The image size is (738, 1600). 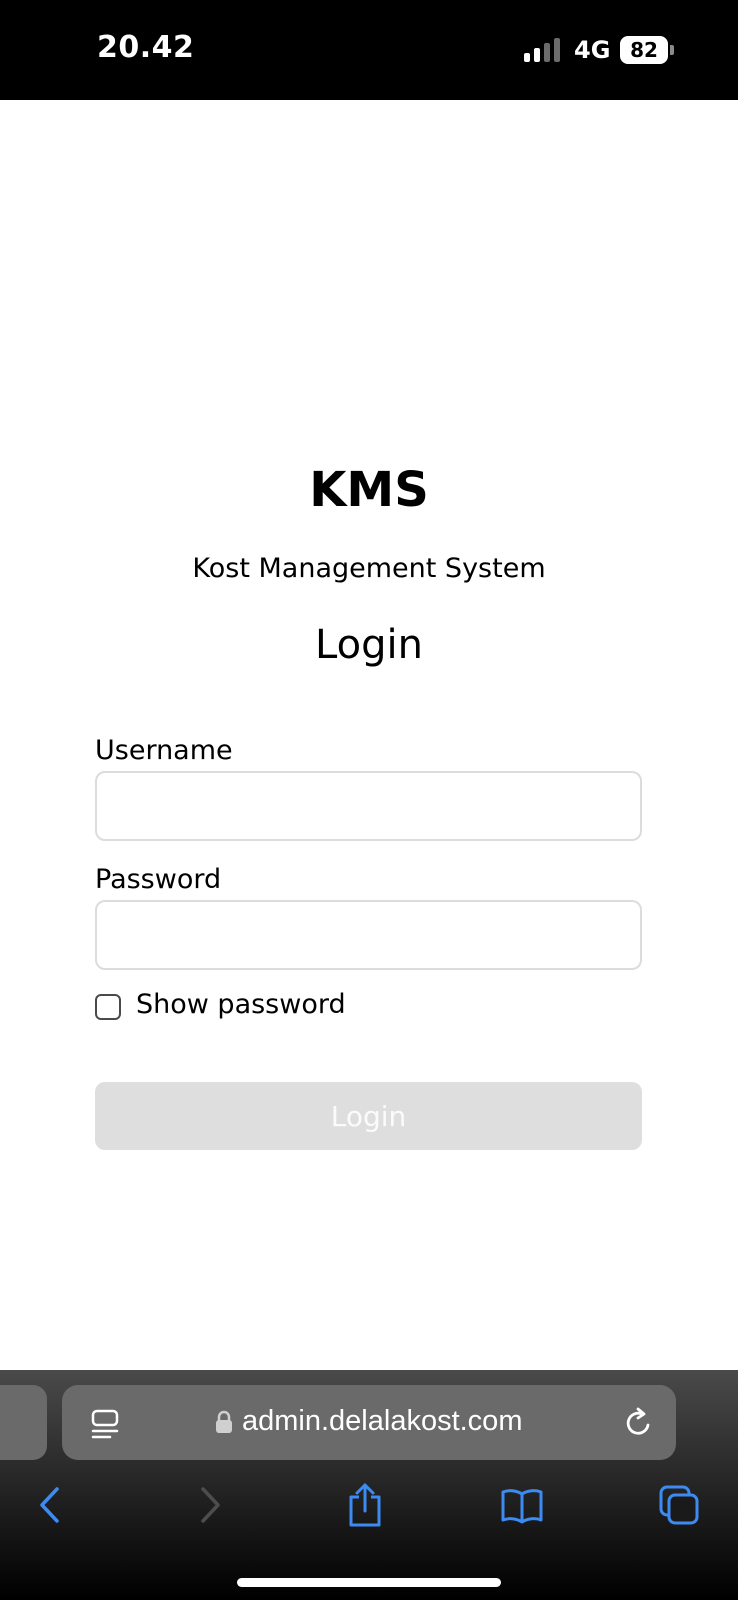 I want to click on url-text: admin.delalakost.com, so click(x=382, y=1421).